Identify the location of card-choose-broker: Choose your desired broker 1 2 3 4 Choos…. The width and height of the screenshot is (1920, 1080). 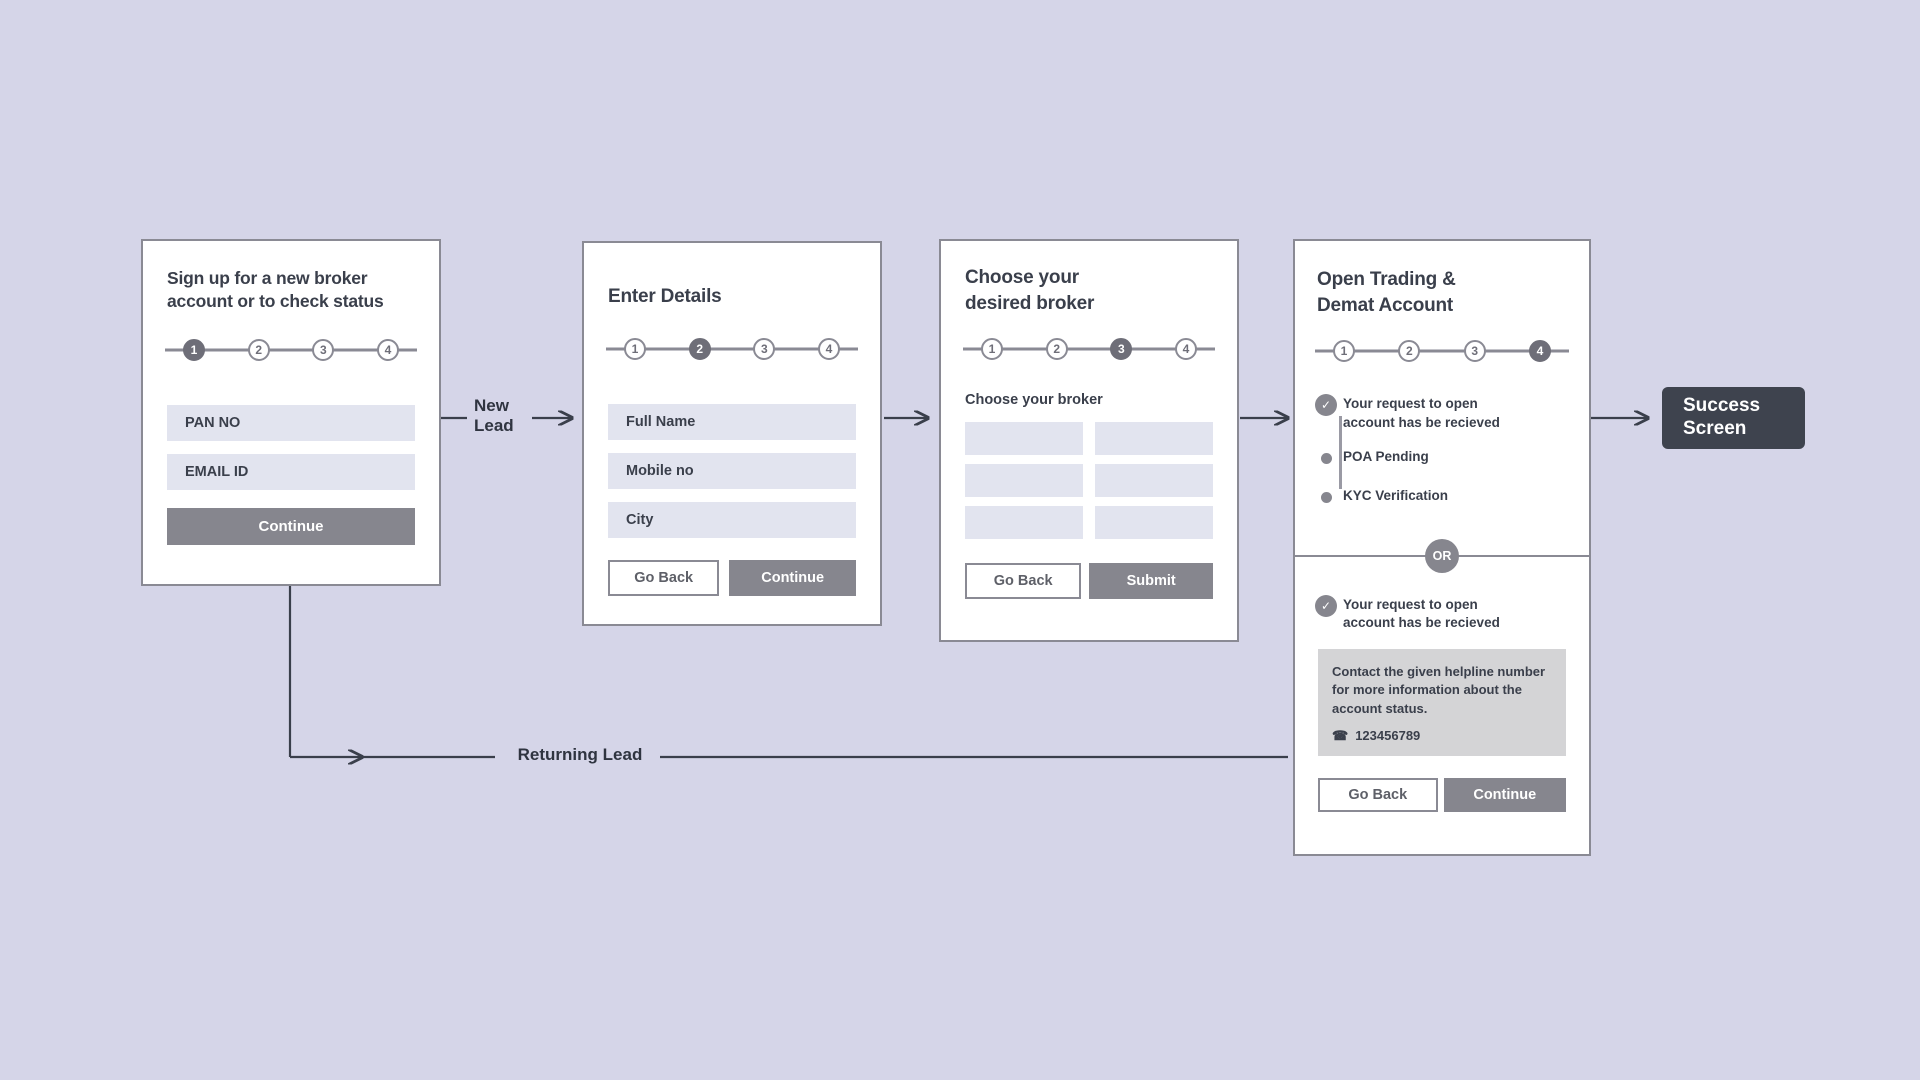
(1089, 440).